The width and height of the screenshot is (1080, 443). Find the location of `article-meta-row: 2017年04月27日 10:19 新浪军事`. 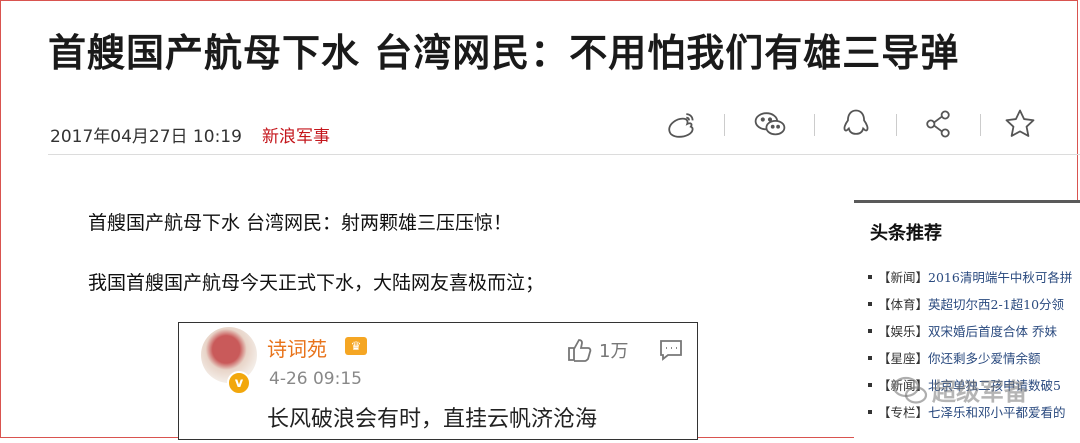

article-meta-row: 2017年04月27日 10:19 新浪军事 is located at coordinates (564, 132).